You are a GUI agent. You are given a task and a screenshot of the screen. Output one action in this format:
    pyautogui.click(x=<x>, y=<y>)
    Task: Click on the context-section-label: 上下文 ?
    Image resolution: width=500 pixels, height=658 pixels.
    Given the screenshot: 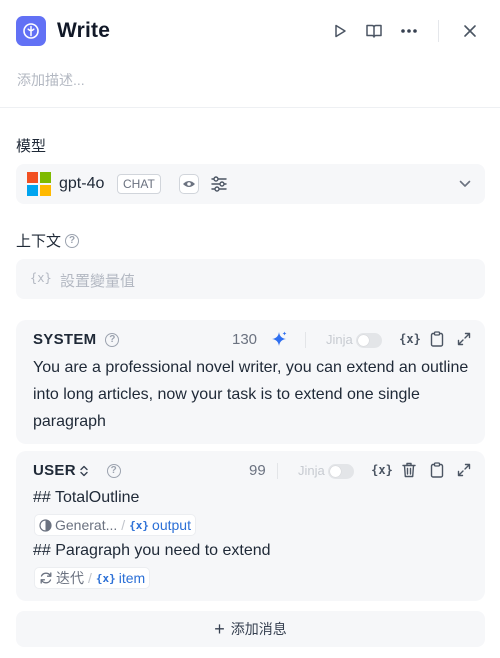 What is the action you would take?
    pyautogui.click(x=48, y=240)
    